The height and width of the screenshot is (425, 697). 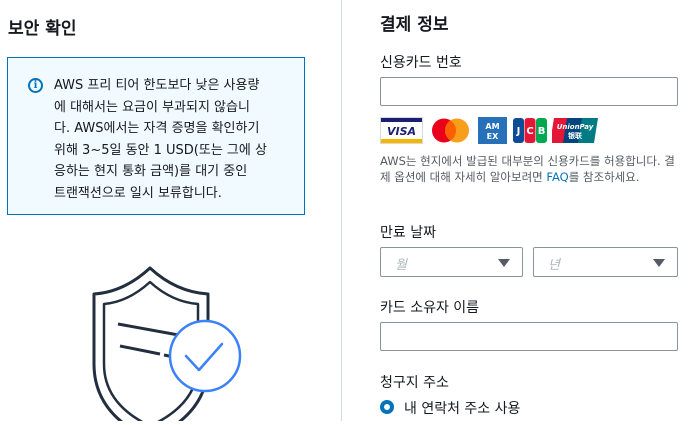 What do you see at coordinates (575, 135) in the screenshot?
I see `svg-text: 银联` at bounding box center [575, 135].